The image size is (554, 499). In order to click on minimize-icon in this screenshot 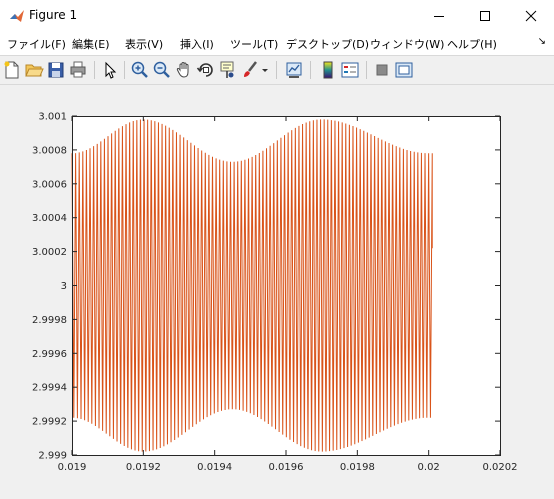, I will do `click(439, 16)`.